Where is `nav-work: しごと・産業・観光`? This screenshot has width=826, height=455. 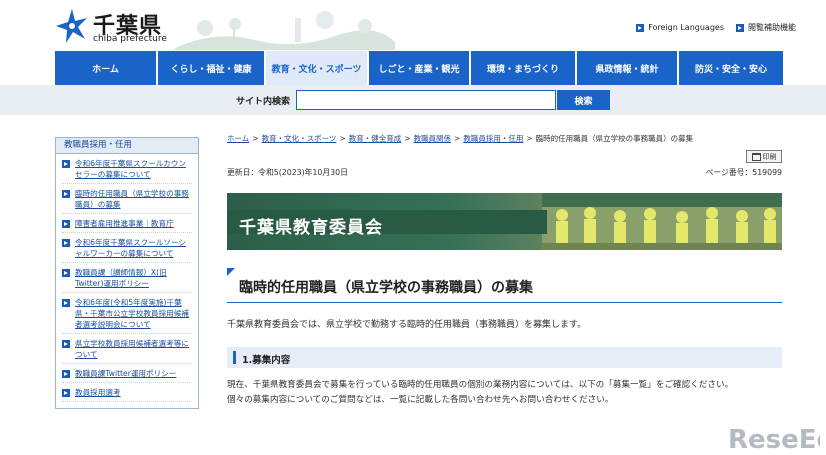 nav-work: しごと・産業・観光 is located at coordinates (419, 68).